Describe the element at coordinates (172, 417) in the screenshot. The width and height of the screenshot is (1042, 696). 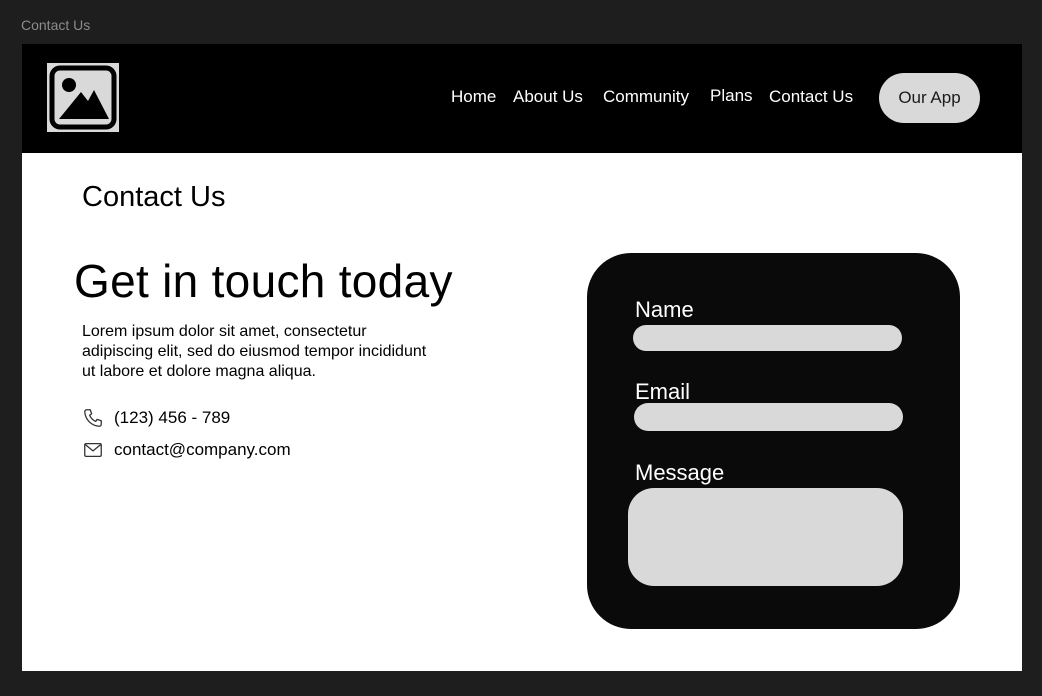
I see `phone-number: (123) 456 - 789` at that location.